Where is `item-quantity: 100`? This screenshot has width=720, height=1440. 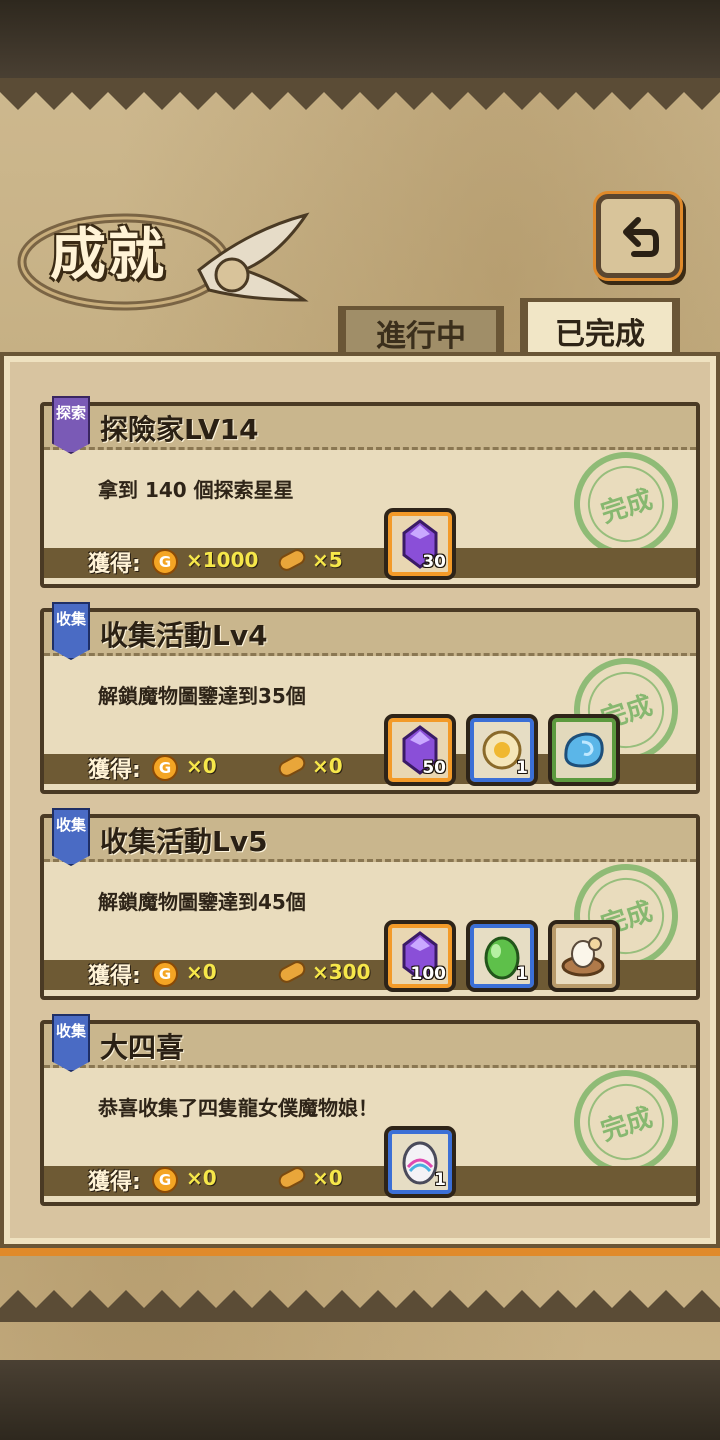 item-quantity: 100 is located at coordinates (428, 974).